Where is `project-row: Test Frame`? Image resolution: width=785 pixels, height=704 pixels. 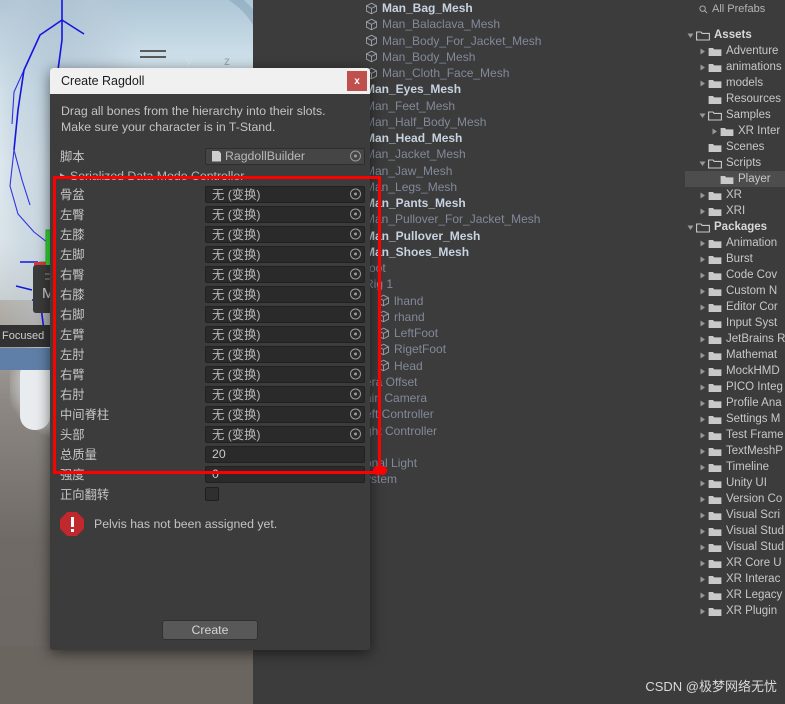
project-row: Test Frame is located at coordinates (735, 435).